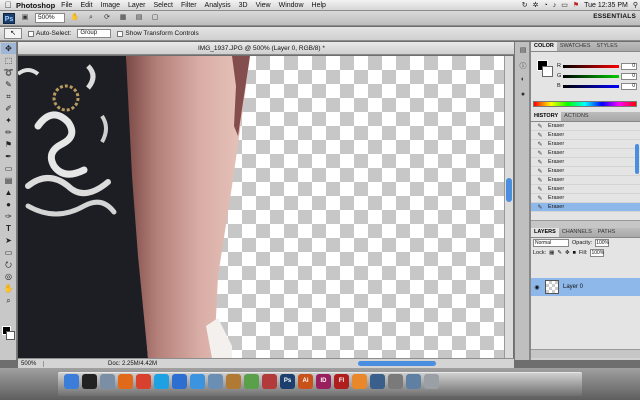  Describe the element at coordinates (606, 5) in the screenshot. I see `clock: Tue 12:35 PM` at that location.